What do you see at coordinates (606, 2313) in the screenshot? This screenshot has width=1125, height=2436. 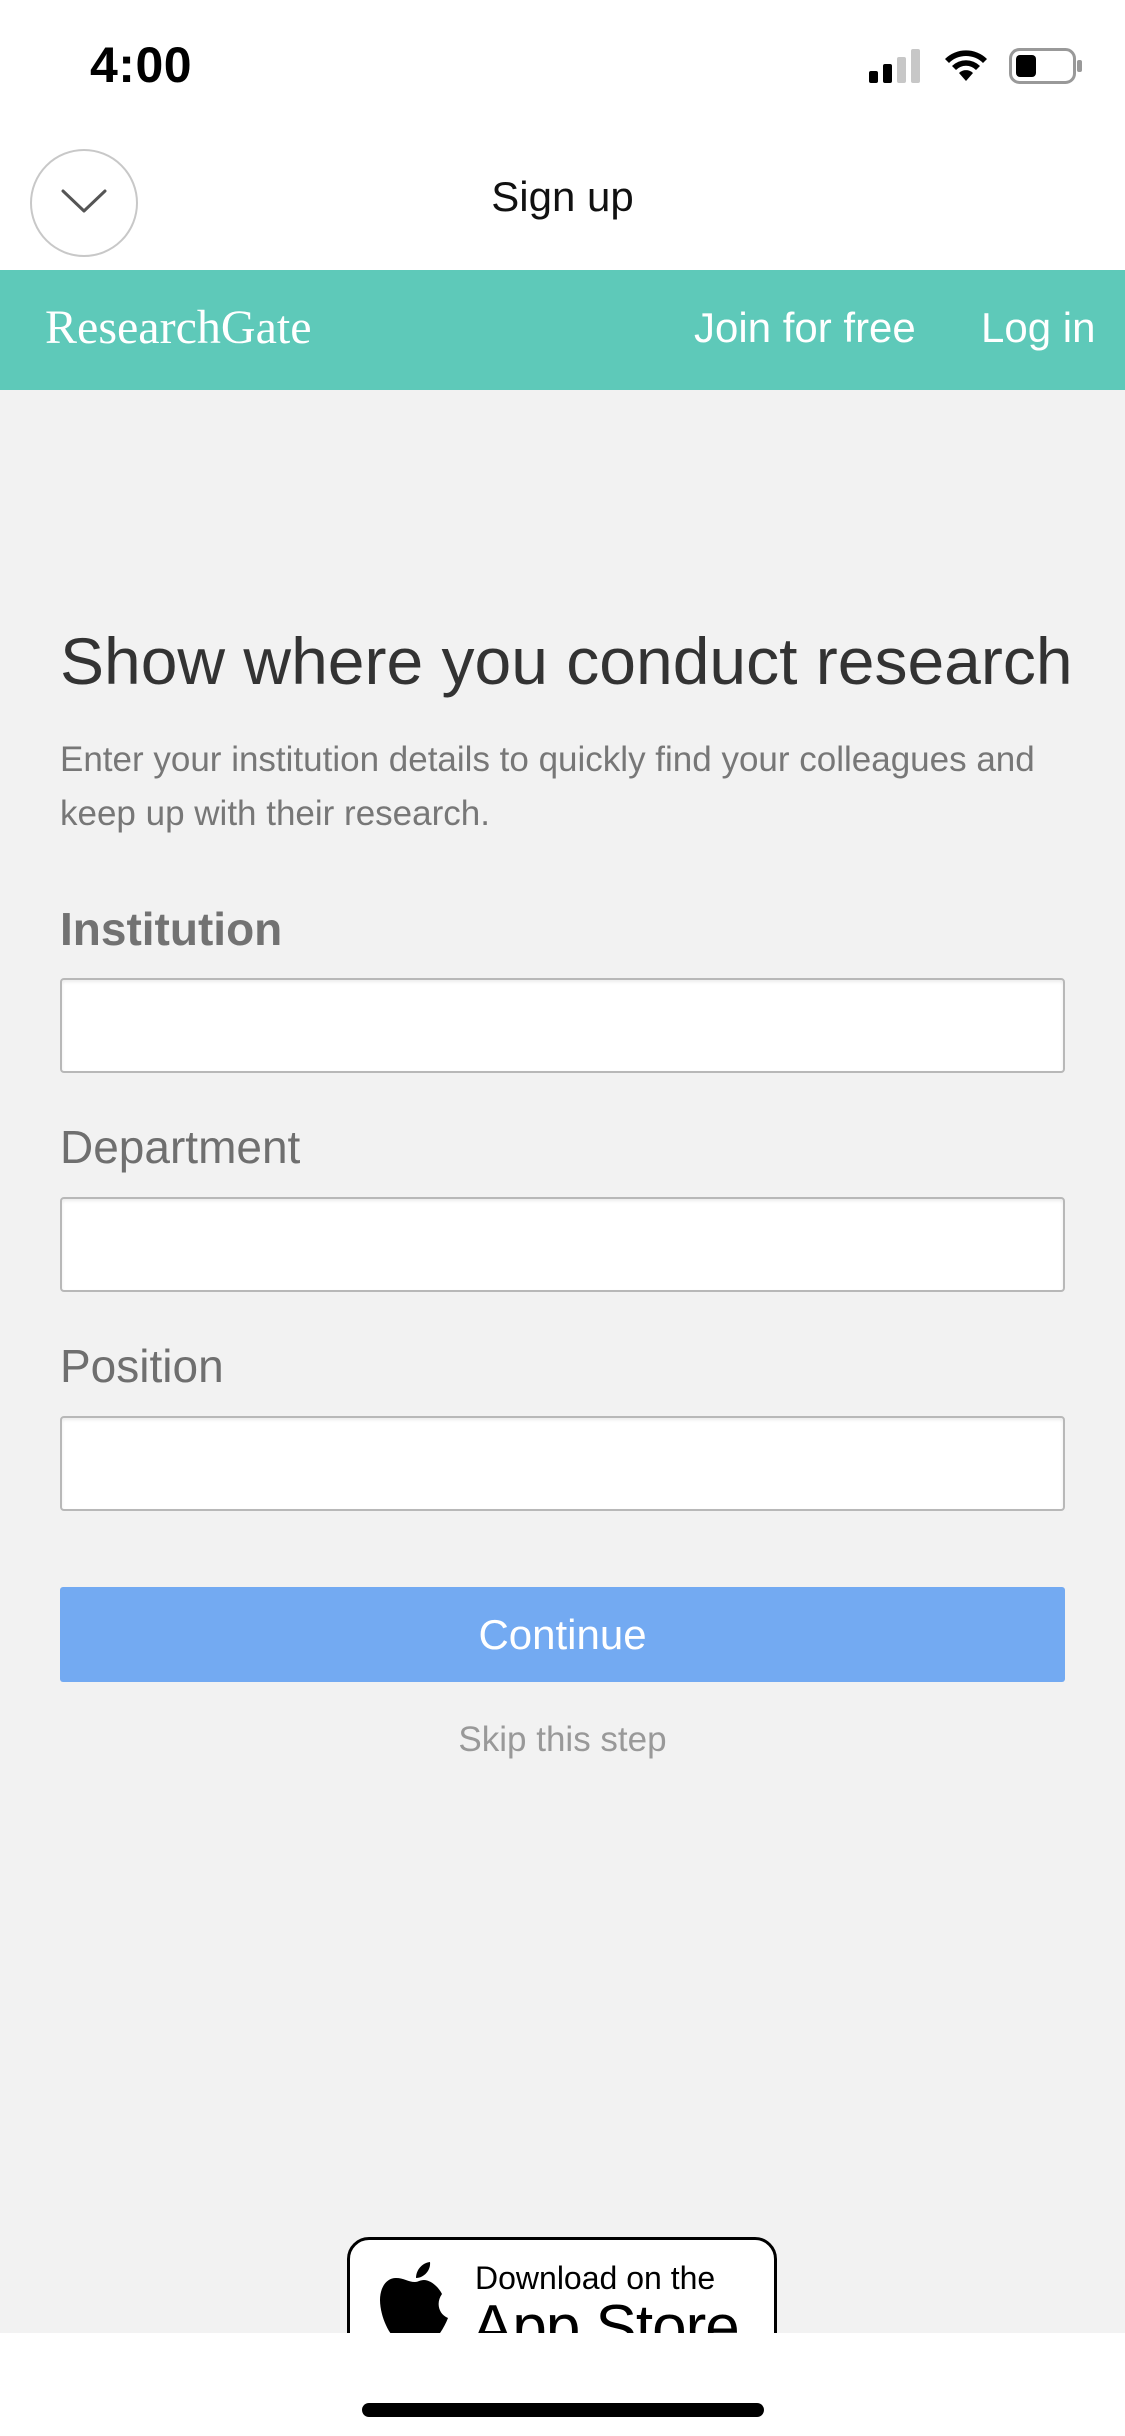 I see `app-store-badge-line2: App Store` at bounding box center [606, 2313].